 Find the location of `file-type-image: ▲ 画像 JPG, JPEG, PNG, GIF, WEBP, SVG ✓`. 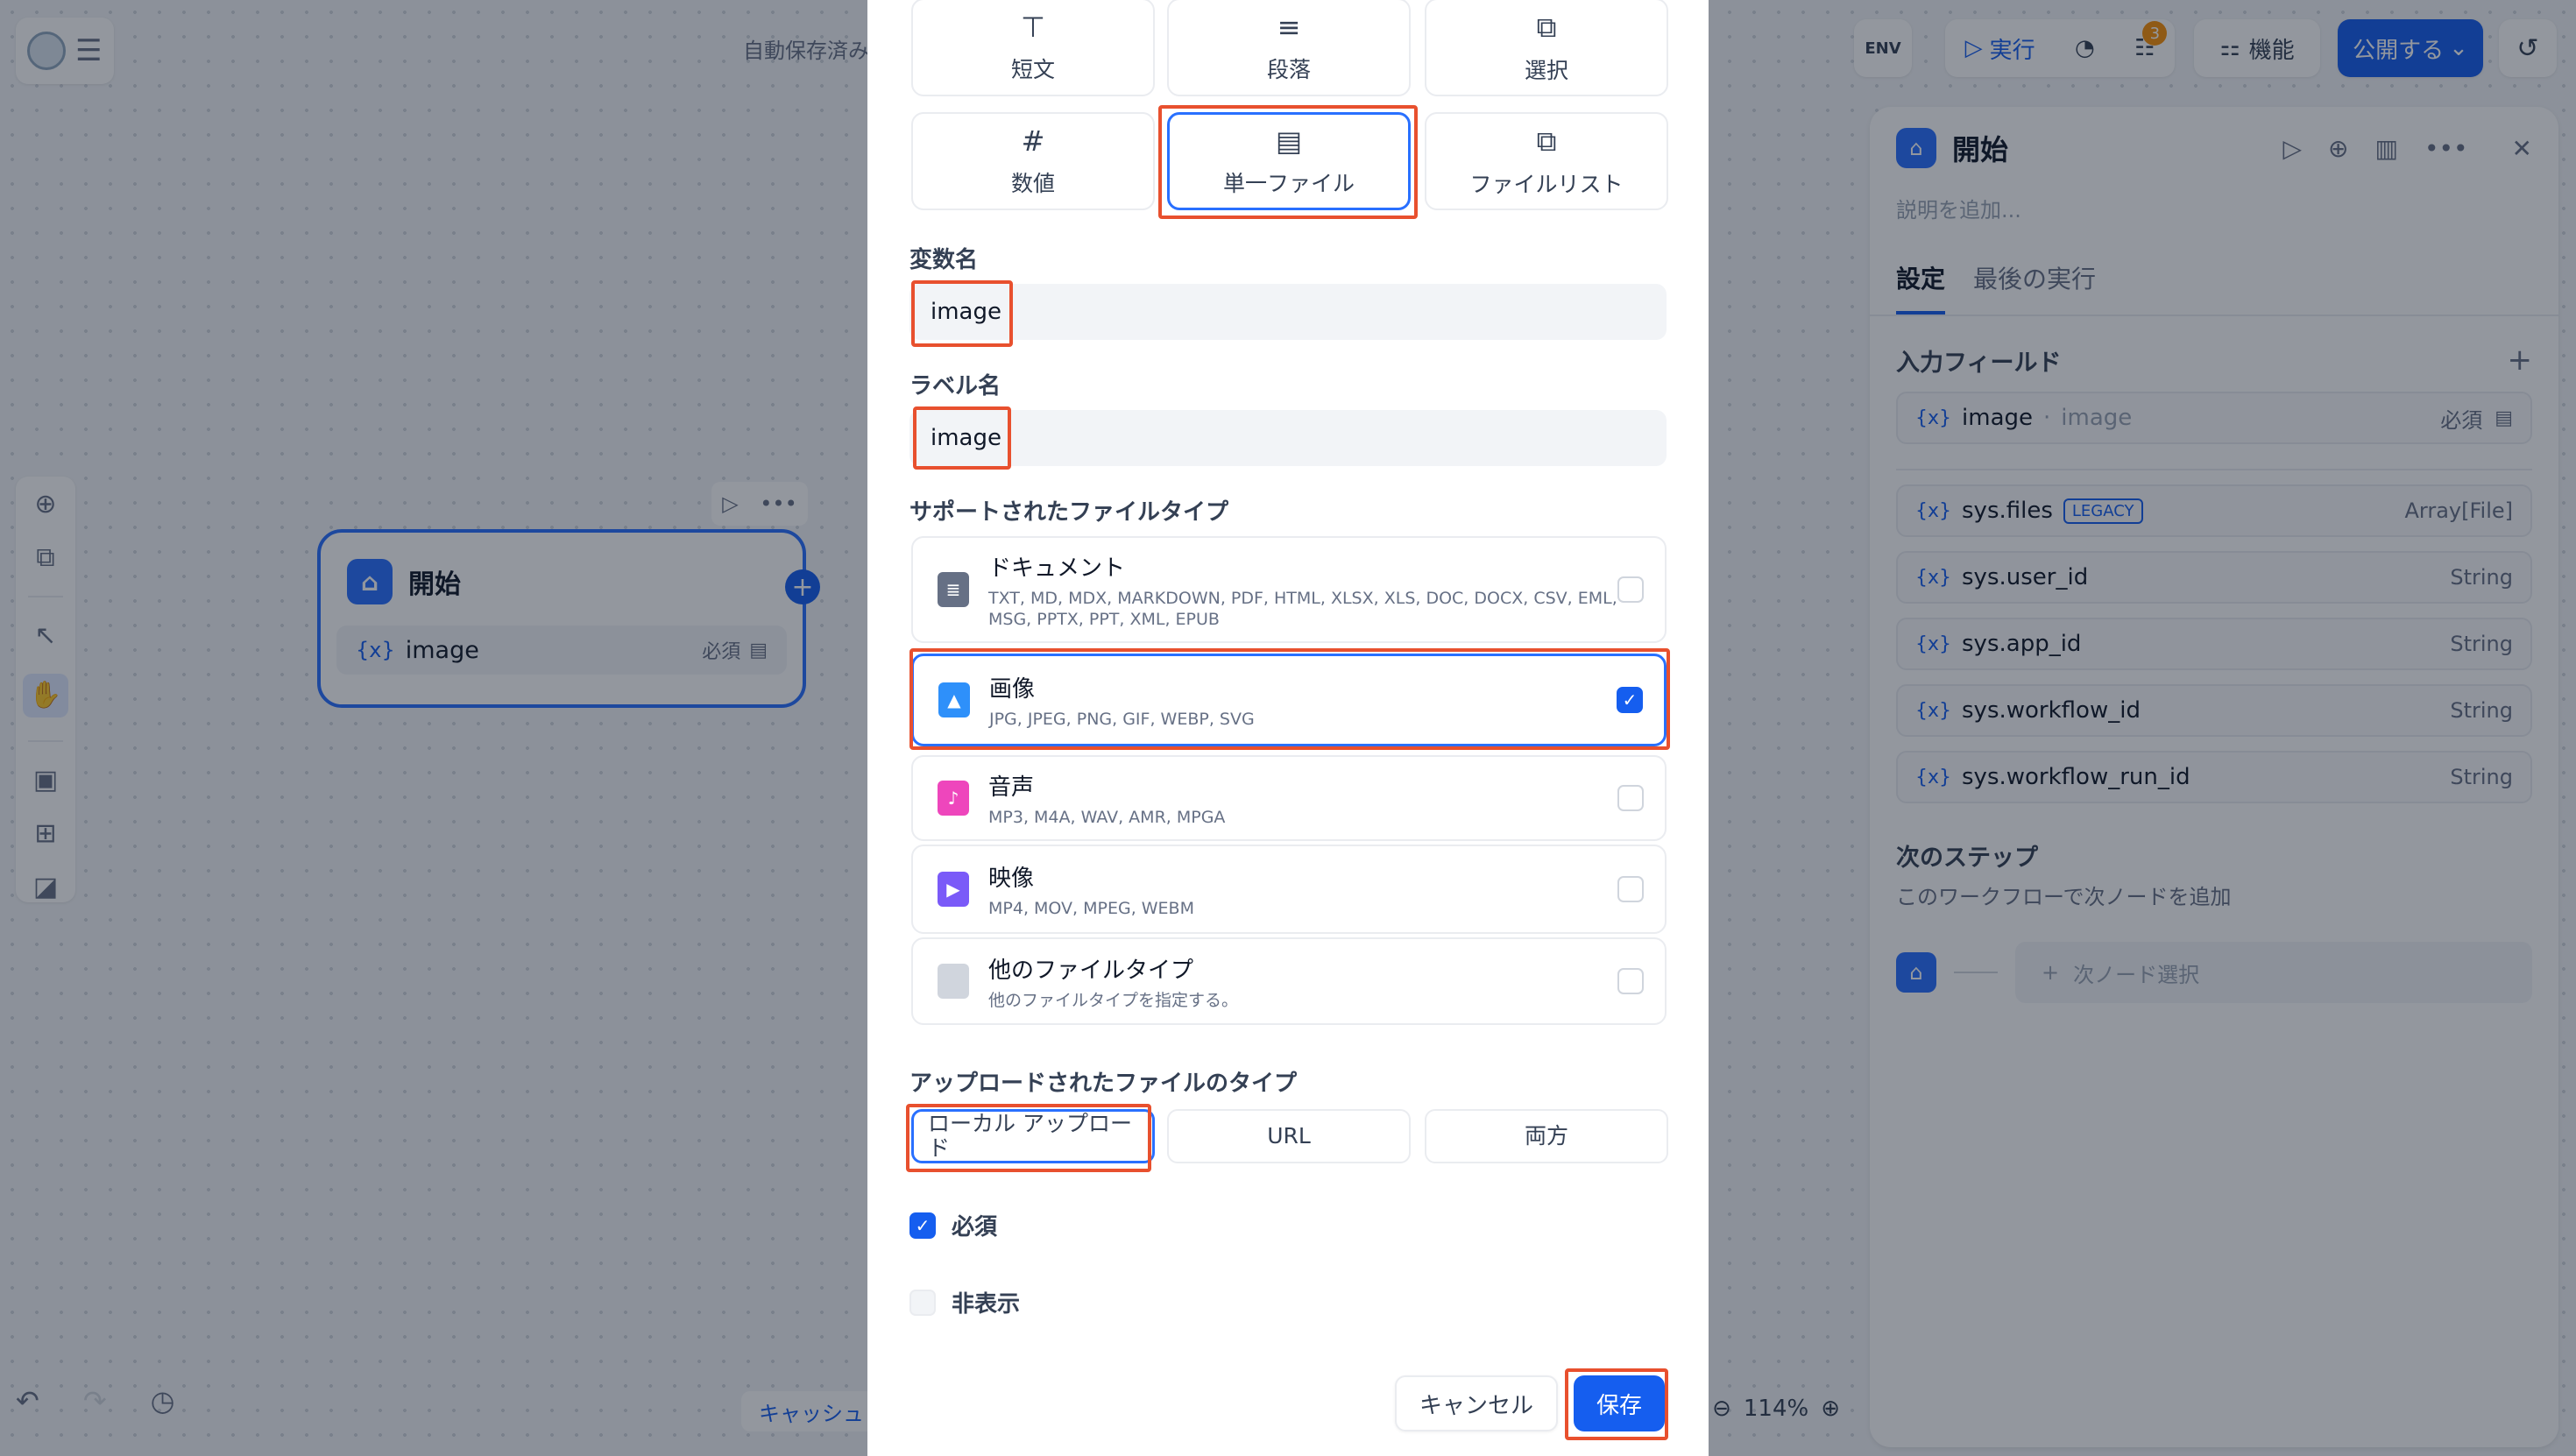

file-type-image: ▲ 画像 JPG, JPEG, PNG, GIF, WEBP, SVG ✓ is located at coordinates (1289, 700).